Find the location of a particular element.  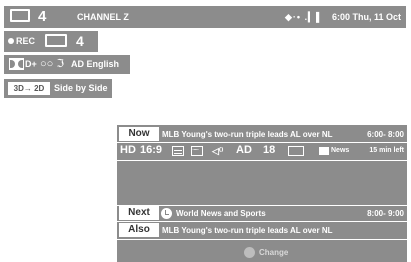

next-label: Next is located at coordinates (139, 213).